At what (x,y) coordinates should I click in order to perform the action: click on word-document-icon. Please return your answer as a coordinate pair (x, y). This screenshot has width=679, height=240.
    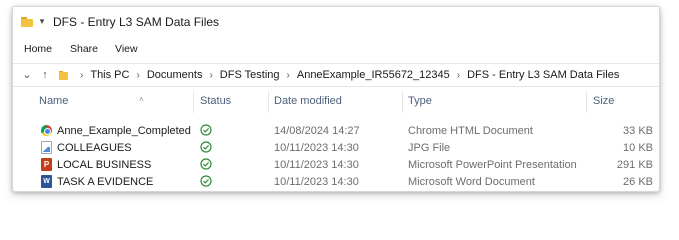
    Looking at the image, I should click on (46, 181).